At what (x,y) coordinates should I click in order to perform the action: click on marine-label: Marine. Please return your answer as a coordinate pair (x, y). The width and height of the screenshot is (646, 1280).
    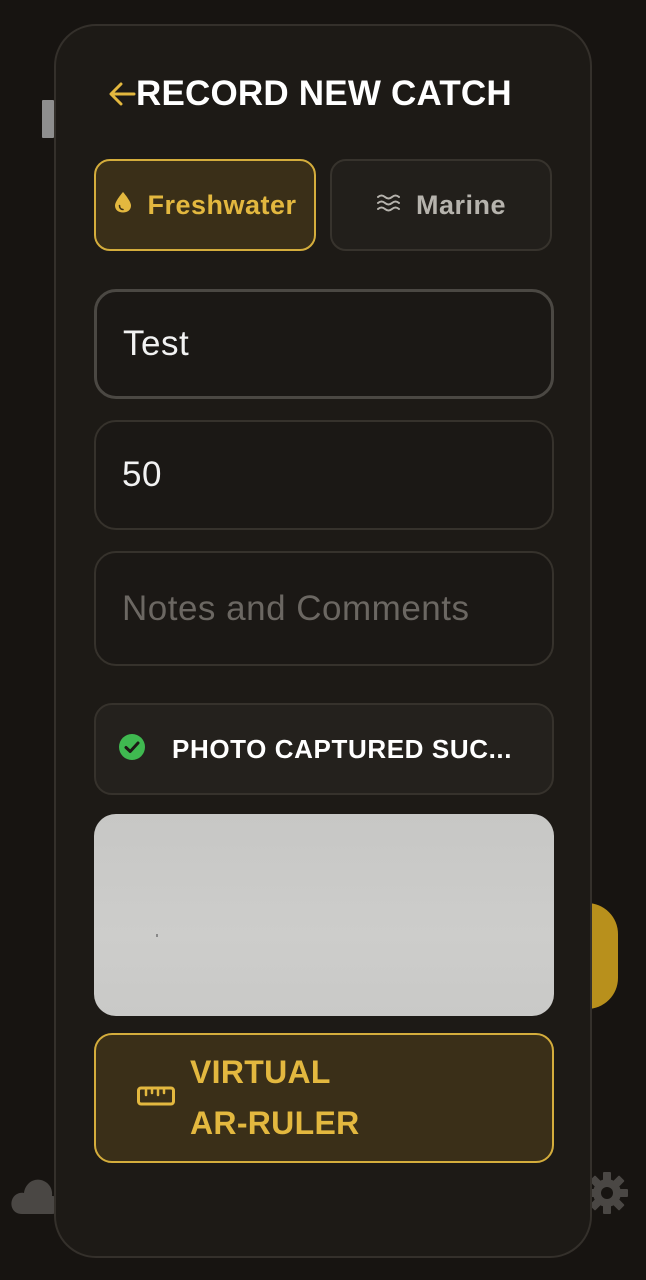
    Looking at the image, I should click on (461, 204).